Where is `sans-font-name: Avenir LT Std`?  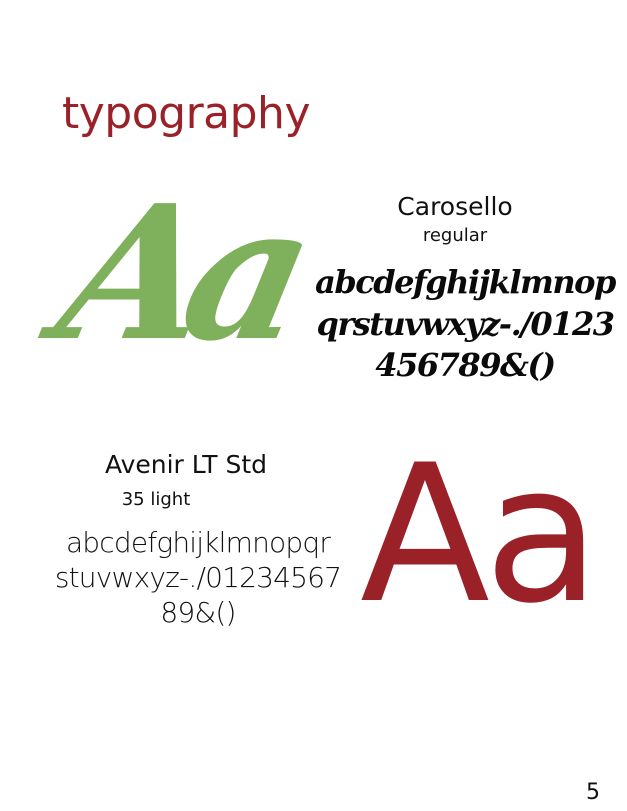 sans-font-name: Avenir LT Std is located at coordinates (186, 464).